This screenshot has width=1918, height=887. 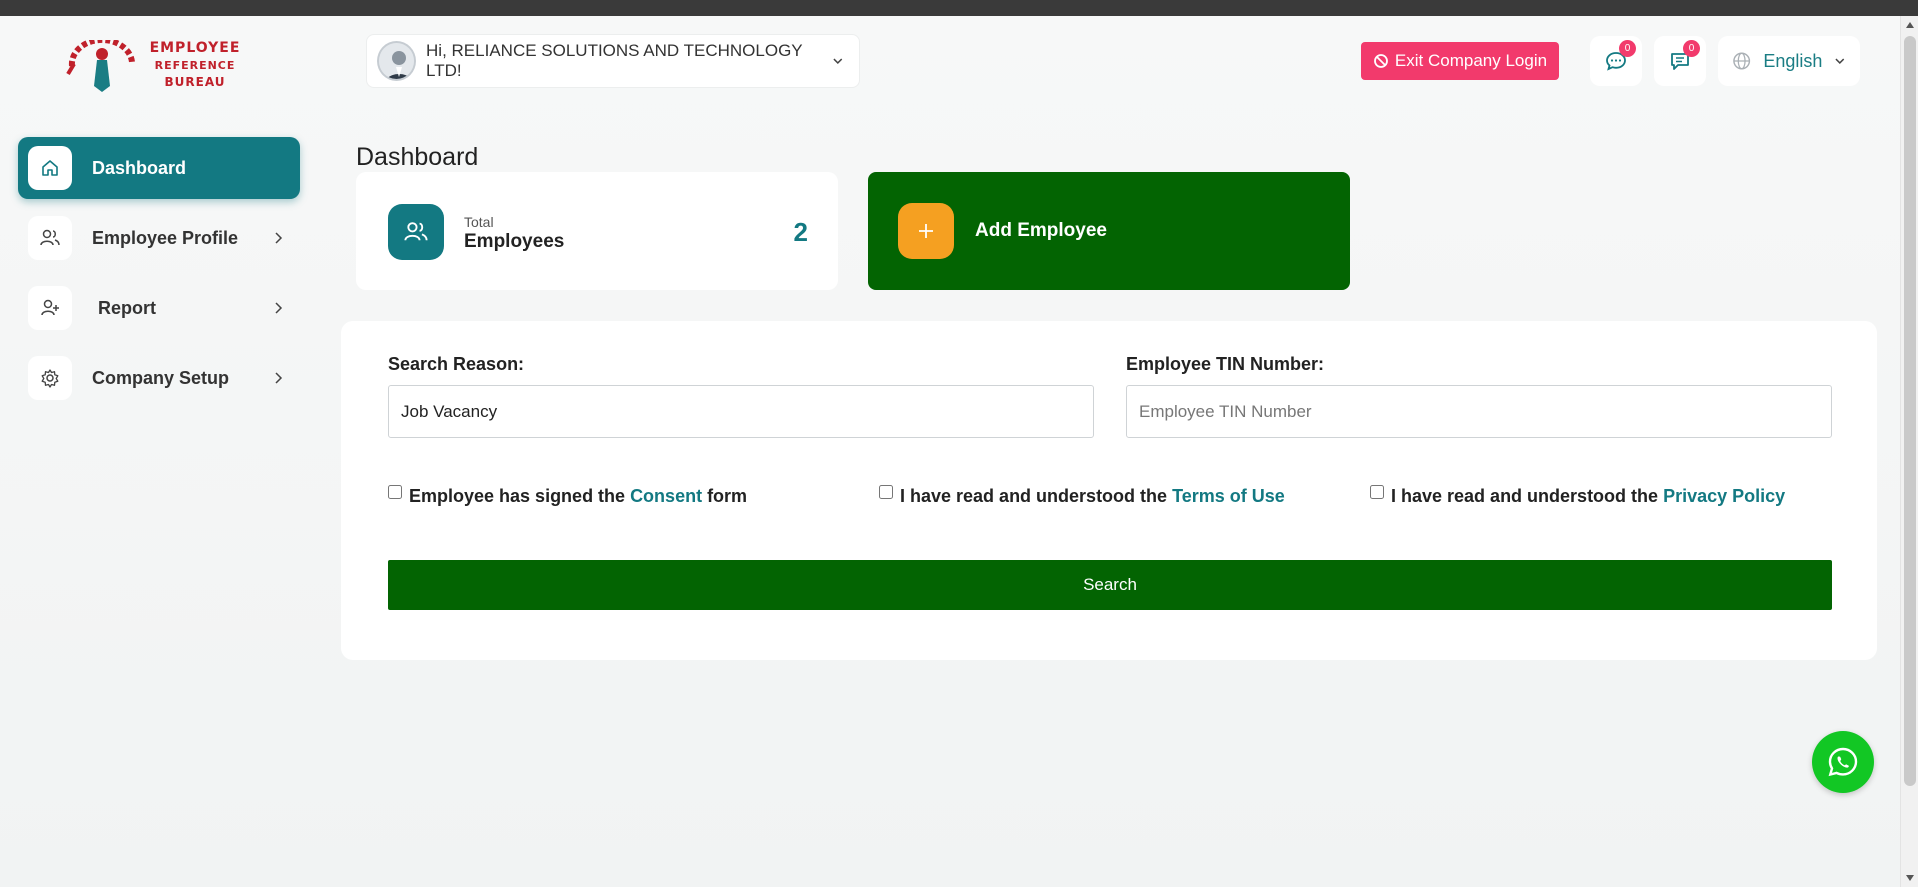 What do you see at coordinates (1110, 585) in the screenshot?
I see `search-button: Search` at bounding box center [1110, 585].